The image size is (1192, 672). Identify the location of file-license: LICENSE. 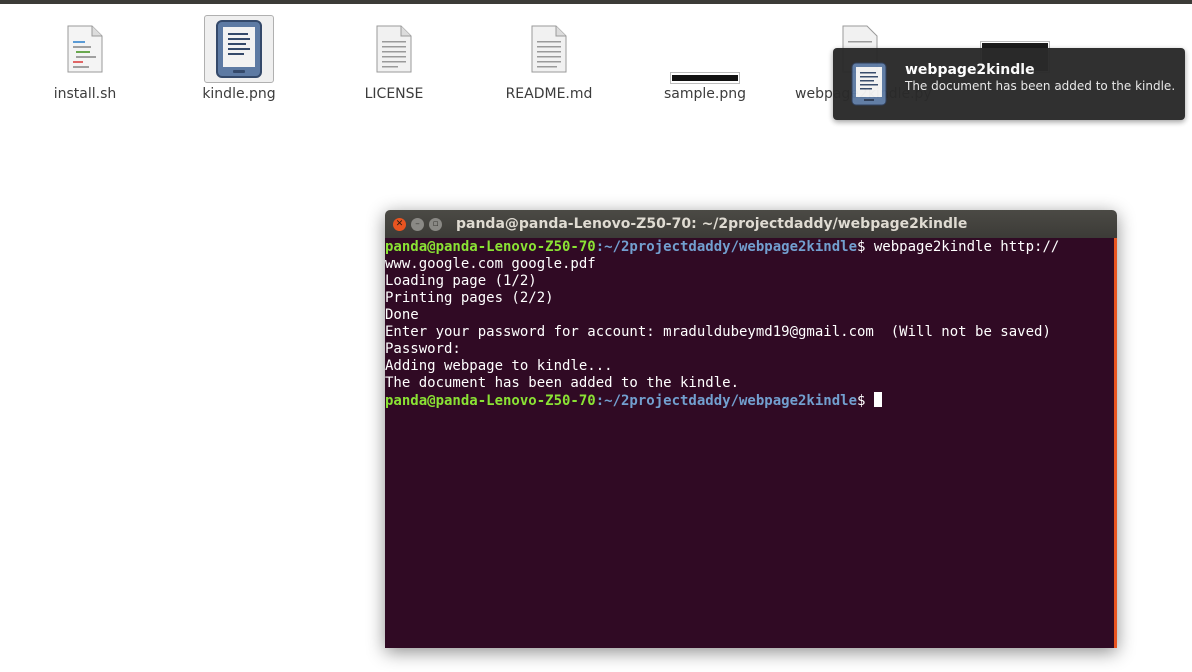
(394, 58).